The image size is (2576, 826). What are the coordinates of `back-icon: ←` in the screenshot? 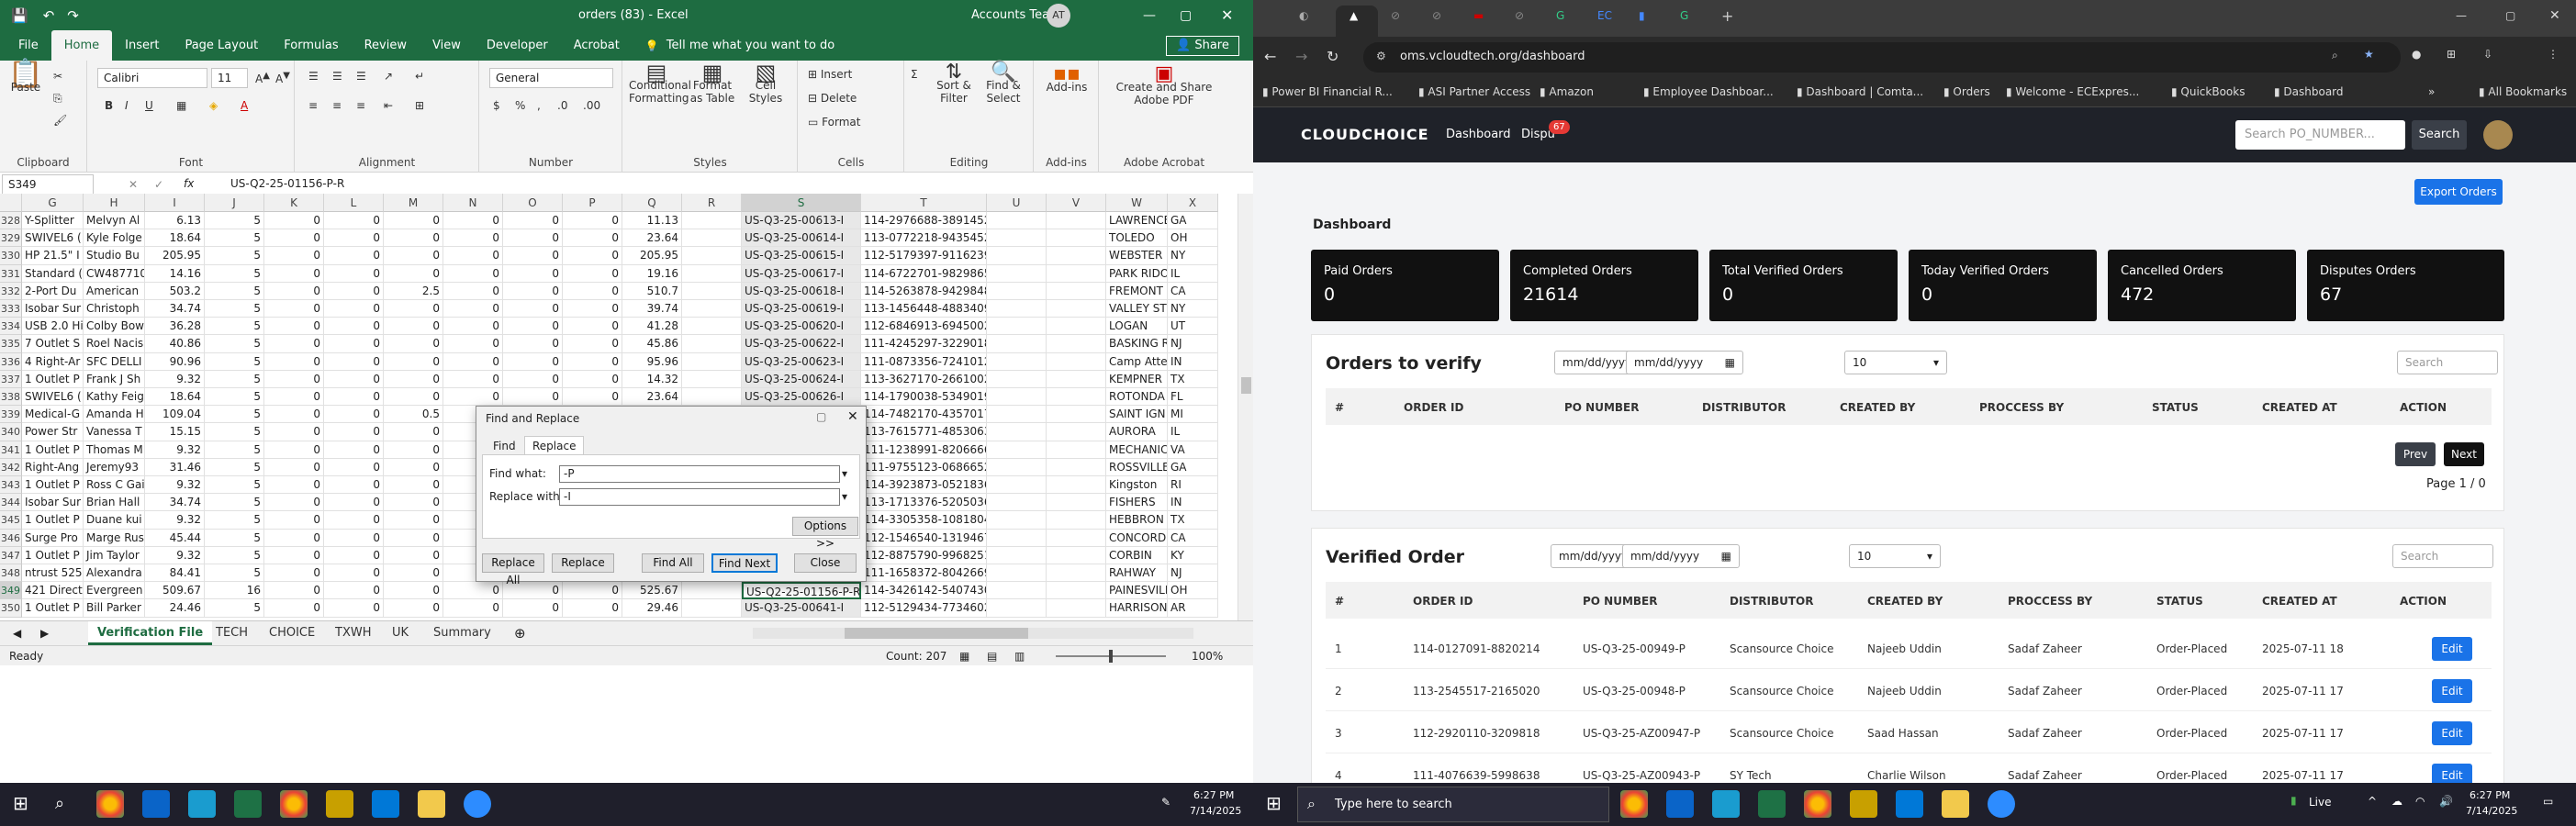 It's located at (1270, 56).